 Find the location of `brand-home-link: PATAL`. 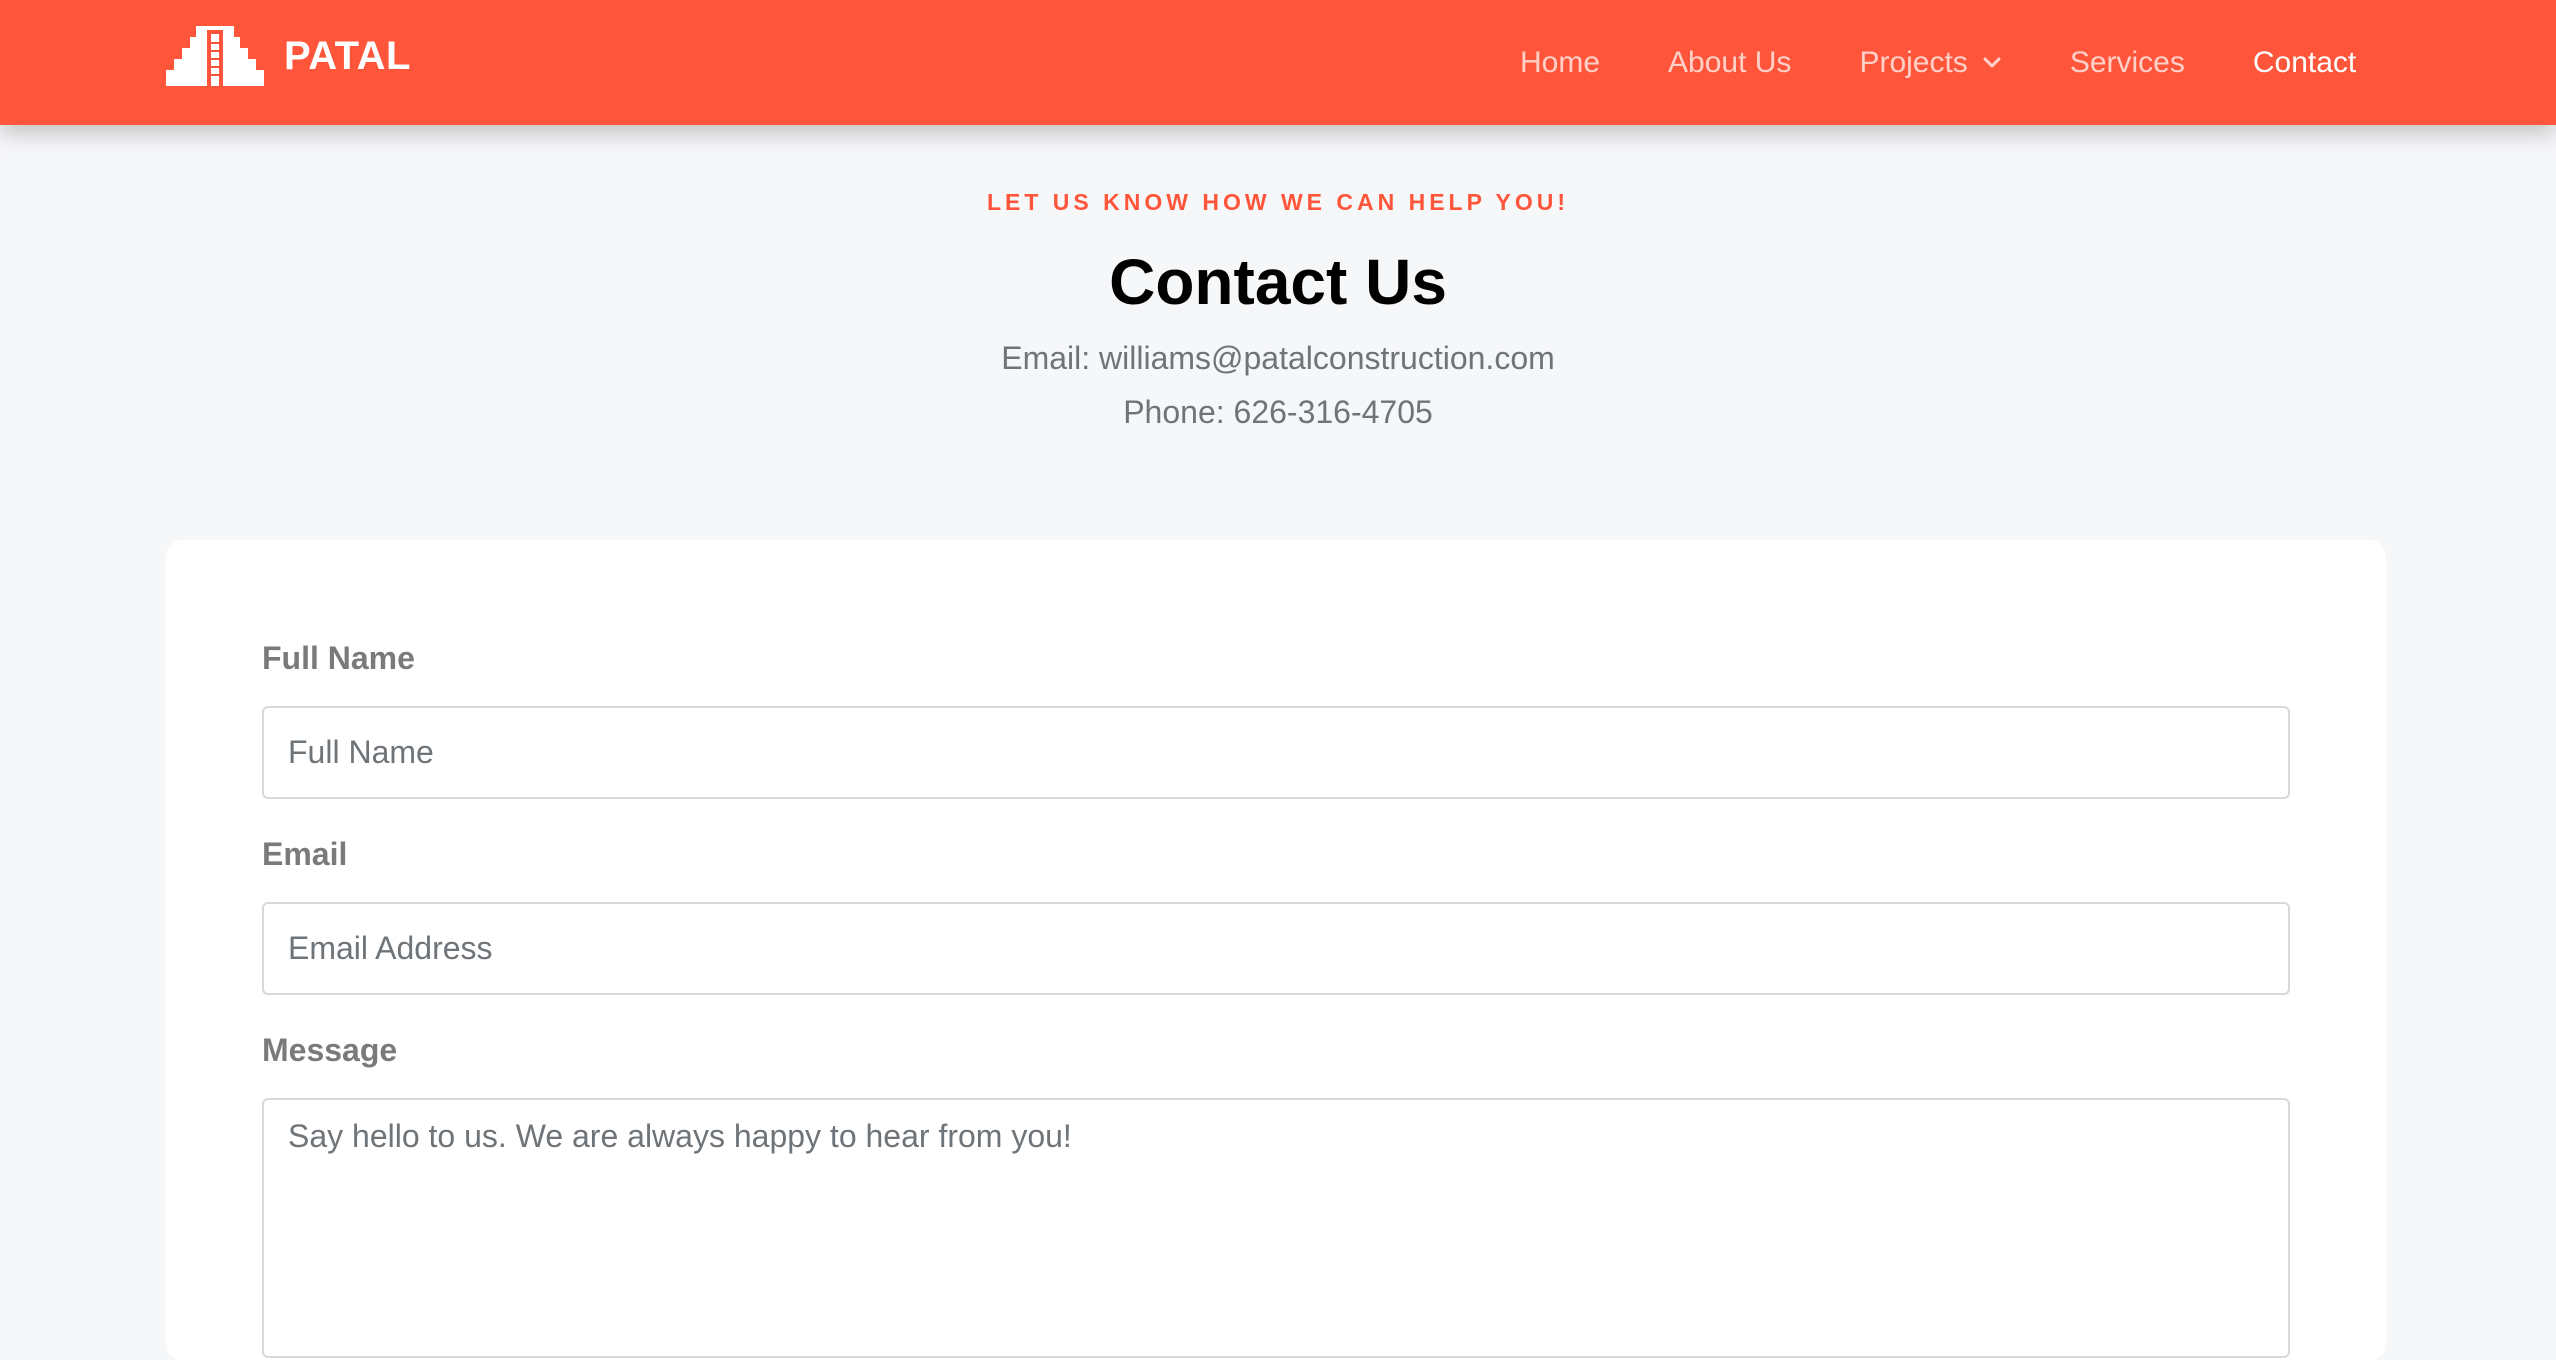

brand-home-link: PATAL is located at coordinates (288, 56).